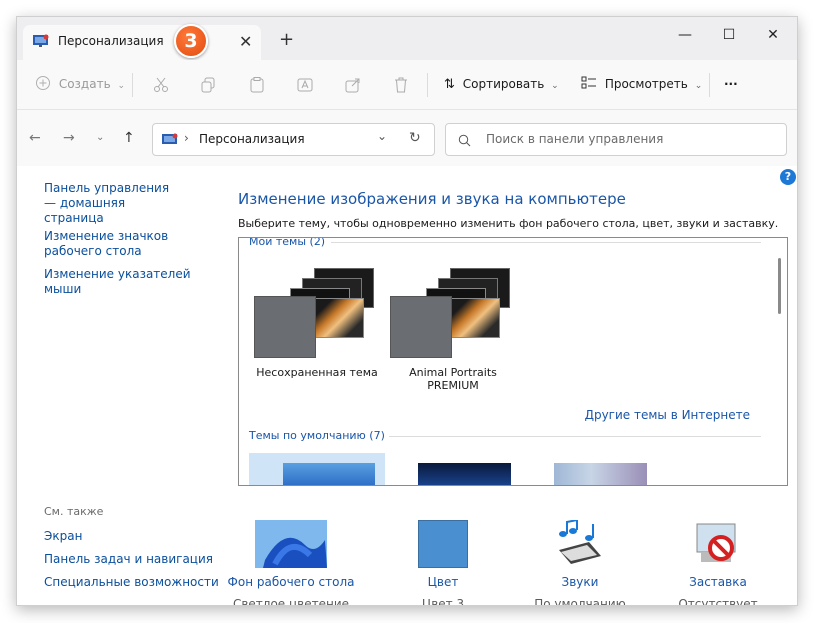 This screenshot has height=623, width=814. Describe the element at coordinates (317, 435) in the screenshot. I see `default-themes-header: Темы по умолчанию (7)` at that location.